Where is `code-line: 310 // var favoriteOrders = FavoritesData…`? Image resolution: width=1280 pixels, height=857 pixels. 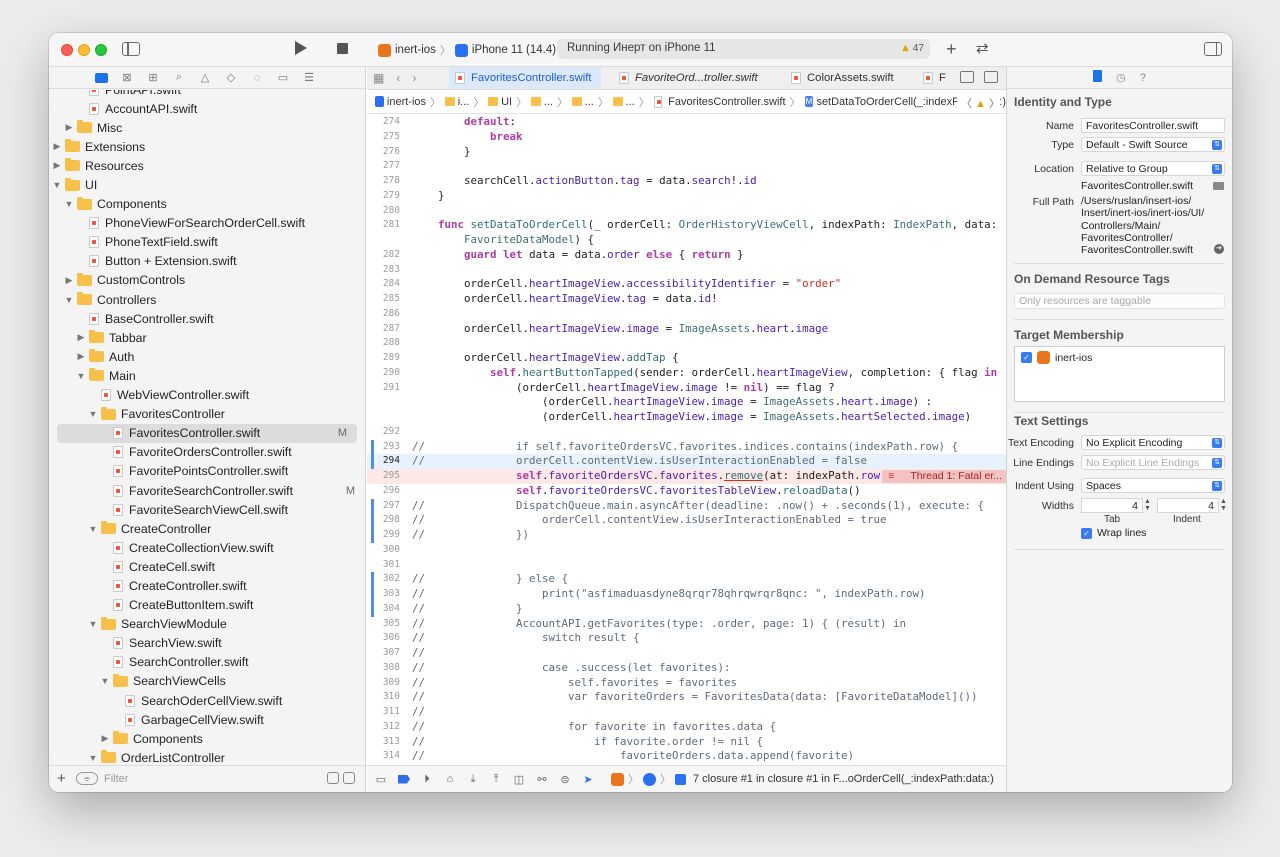 code-line: 310 // var favoriteOrders = FavoritesData… is located at coordinates (686, 697).